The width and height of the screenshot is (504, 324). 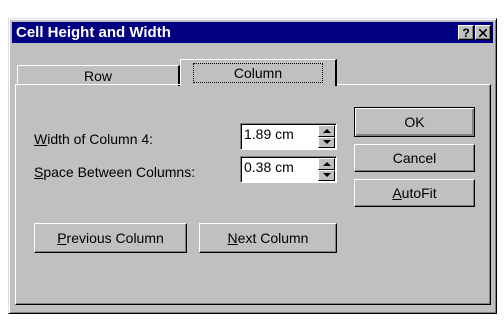 What do you see at coordinates (326, 142) in the screenshot?
I see `width-down-arrow-icon` at bounding box center [326, 142].